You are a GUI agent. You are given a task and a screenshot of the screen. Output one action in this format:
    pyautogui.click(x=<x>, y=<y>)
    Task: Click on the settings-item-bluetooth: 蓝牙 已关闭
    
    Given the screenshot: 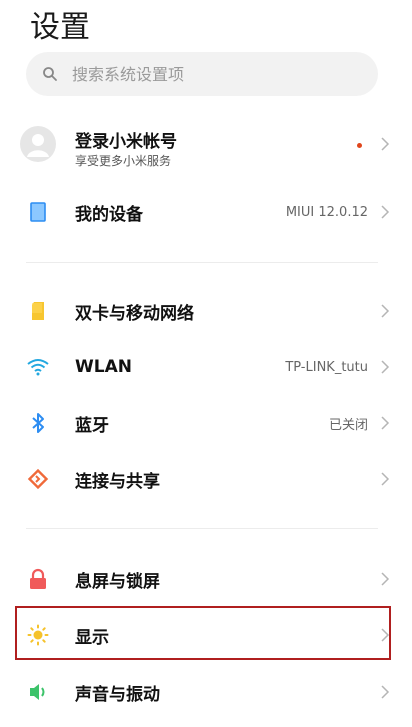 What is the action you would take?
    pyautogui.click(x=206, y=423)
    